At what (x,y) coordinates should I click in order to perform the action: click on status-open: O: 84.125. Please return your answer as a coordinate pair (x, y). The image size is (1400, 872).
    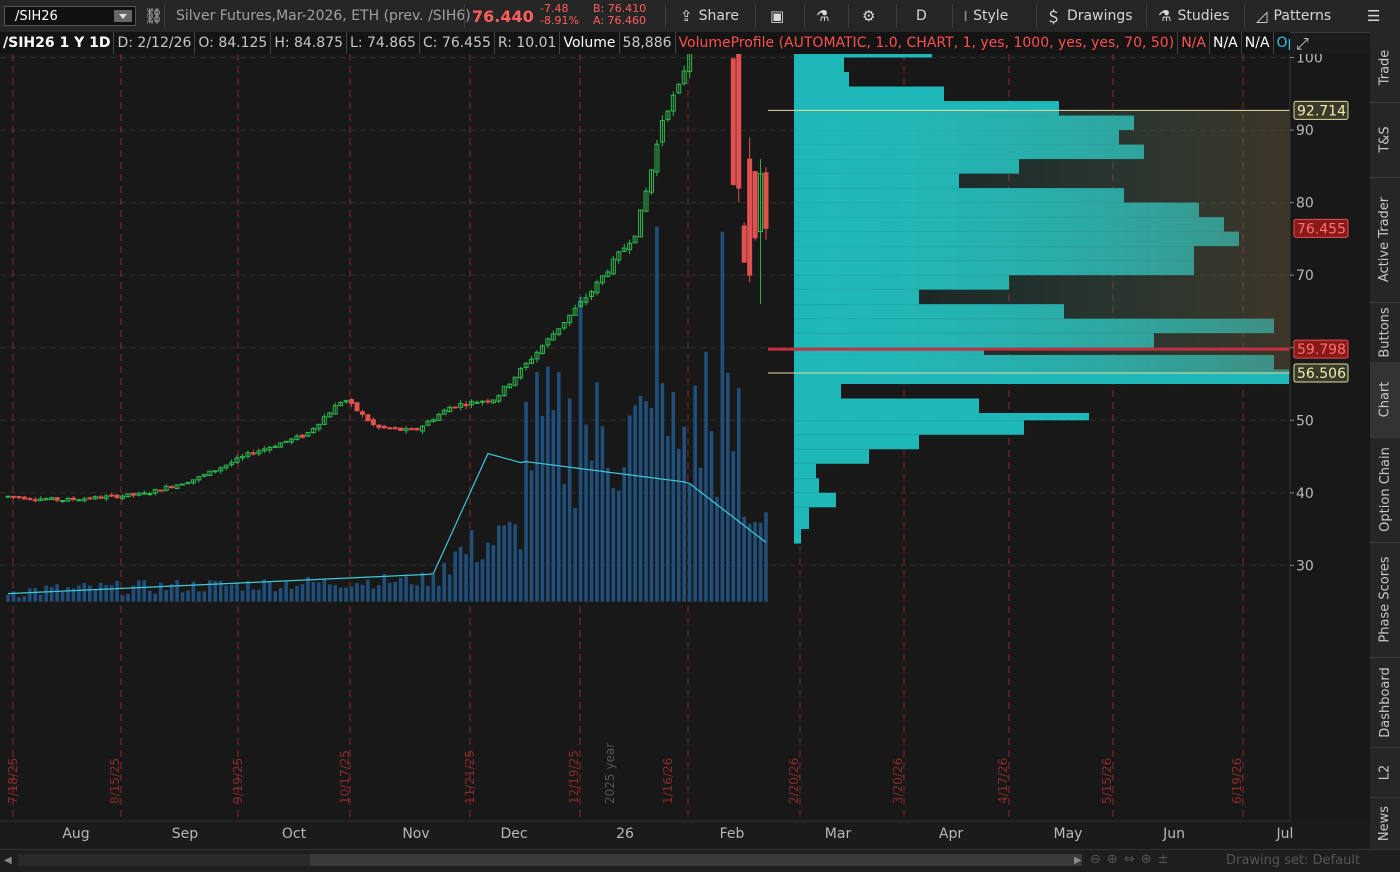
    Looking at the image, I should click on (233, 43).